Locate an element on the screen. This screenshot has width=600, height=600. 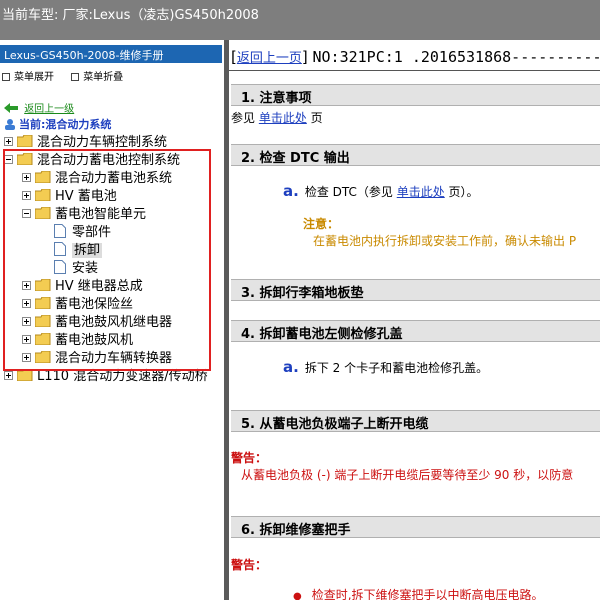
window-title-bar: 当前车型: 厂家:Lexus（凌志)GS450h2008 is located at coordinates (300, 20).